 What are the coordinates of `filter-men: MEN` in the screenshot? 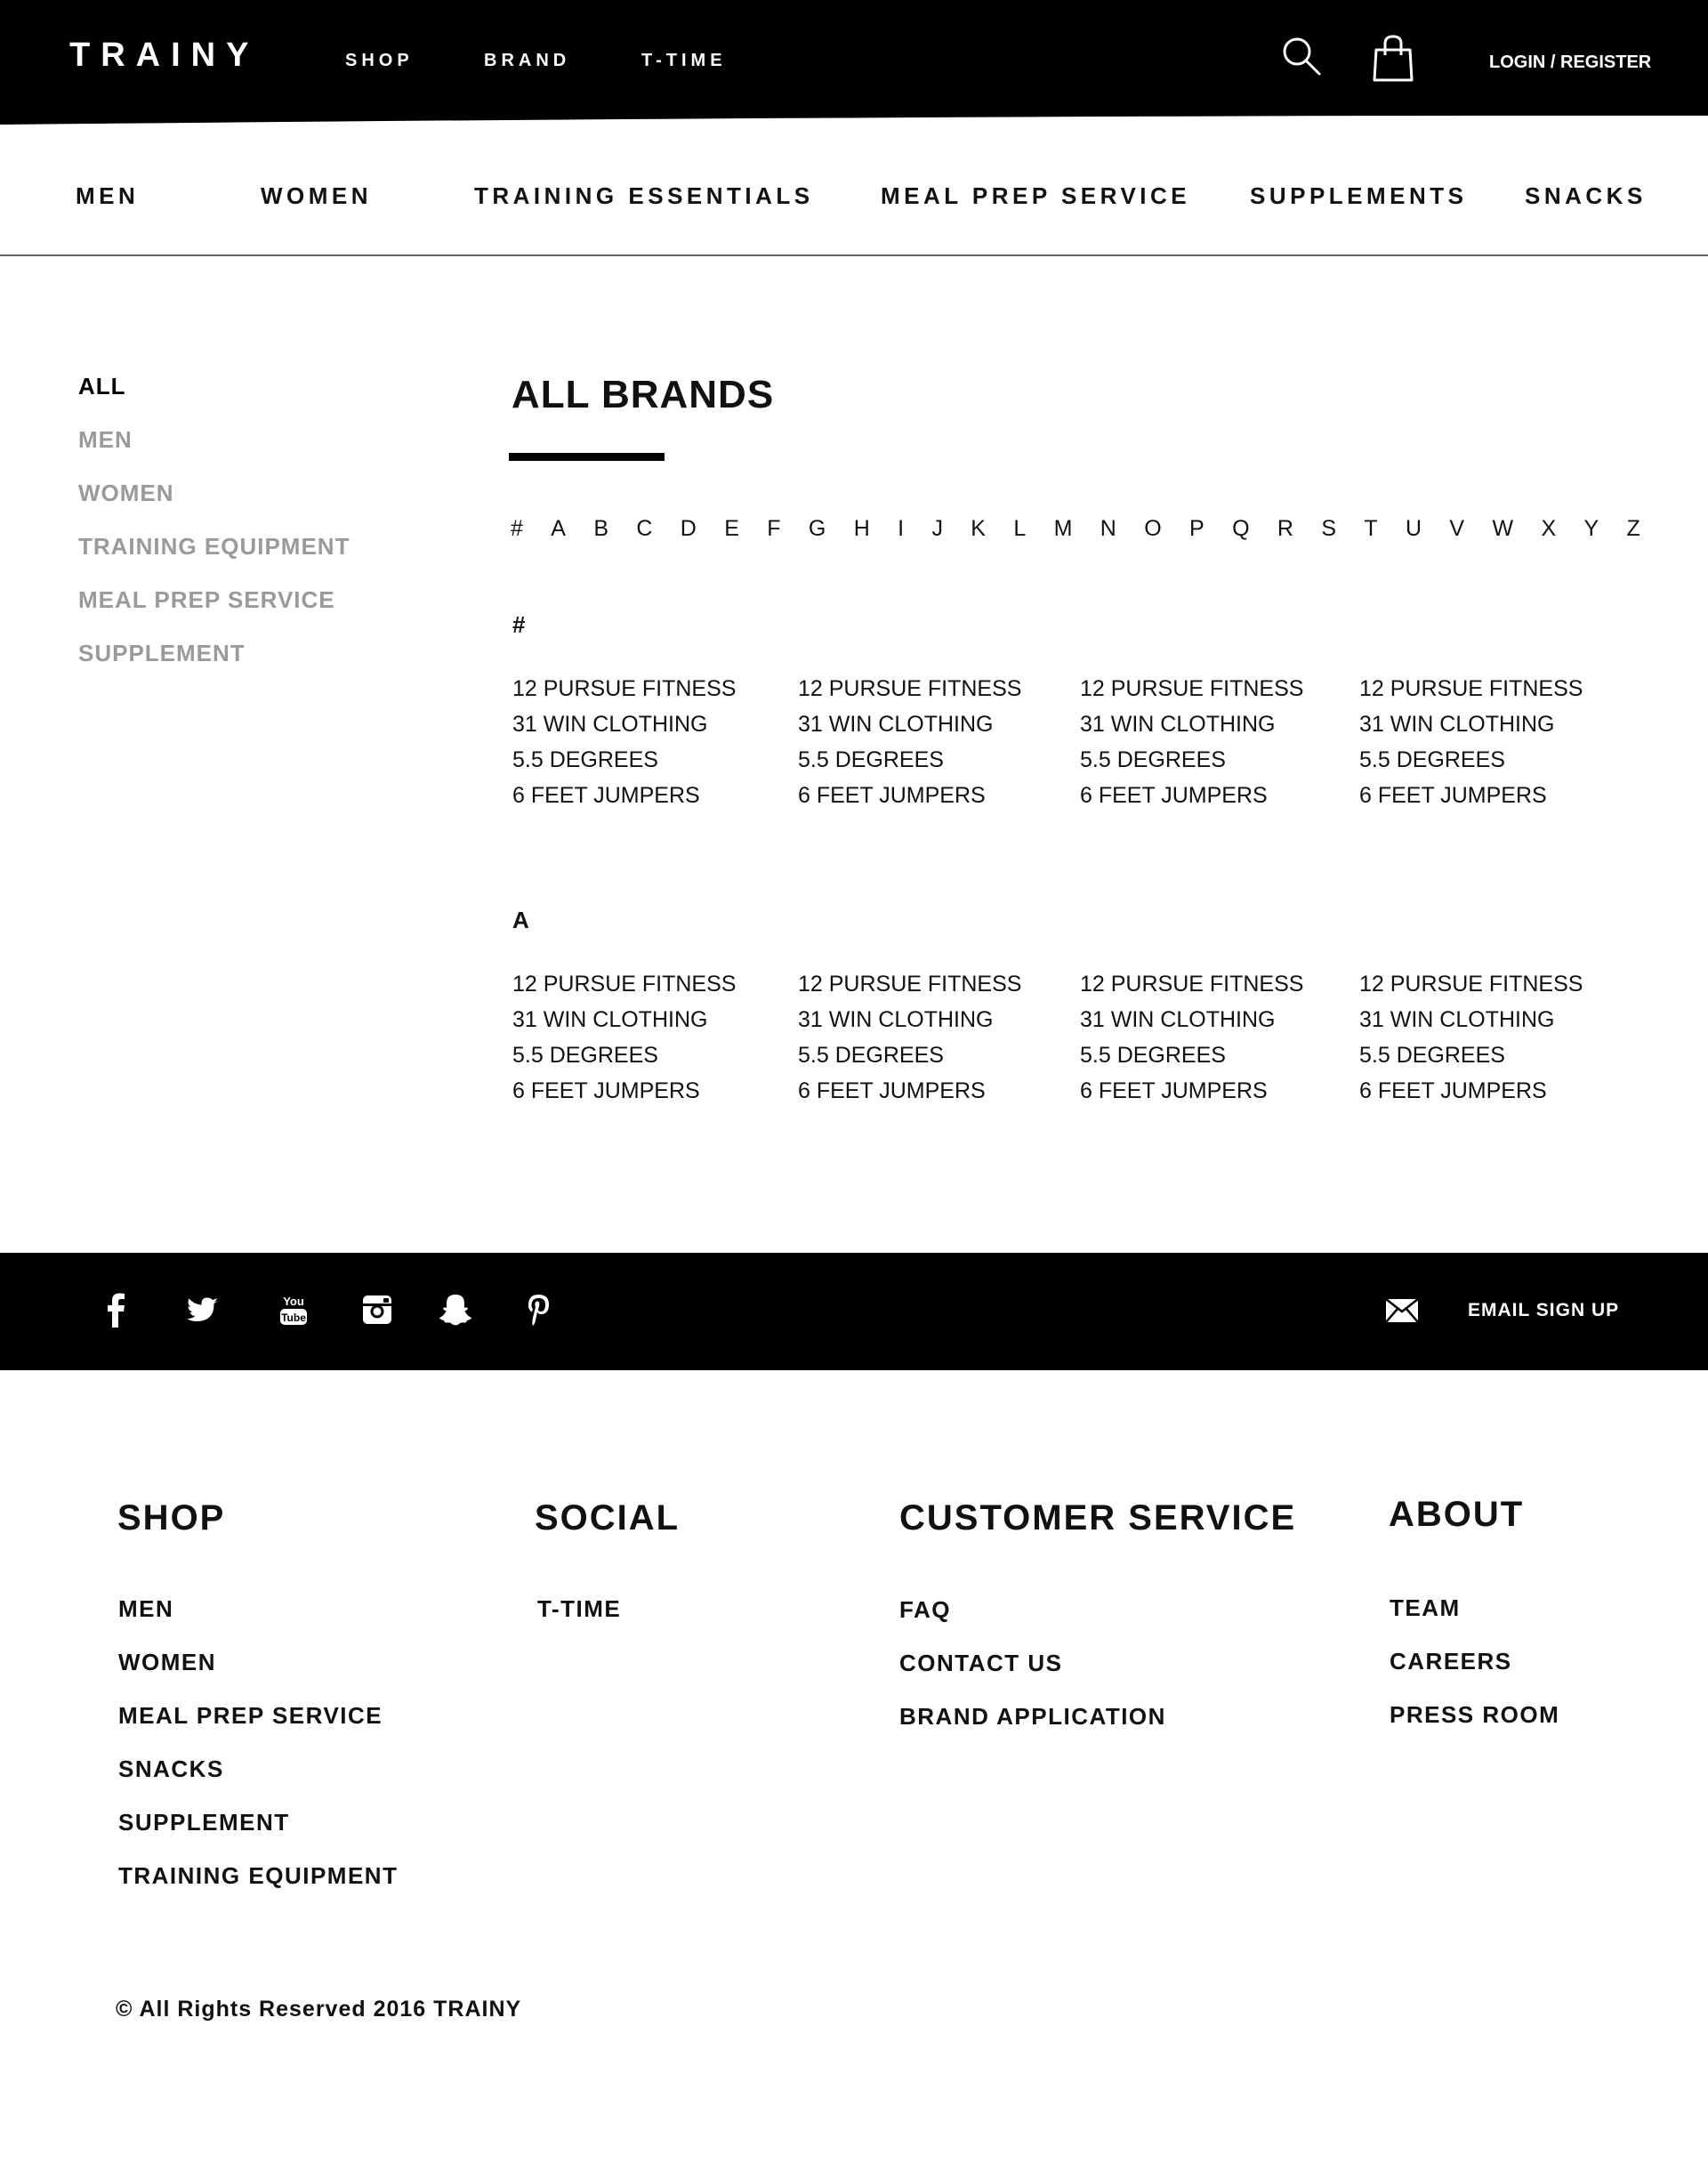 It's located at (105, 439).